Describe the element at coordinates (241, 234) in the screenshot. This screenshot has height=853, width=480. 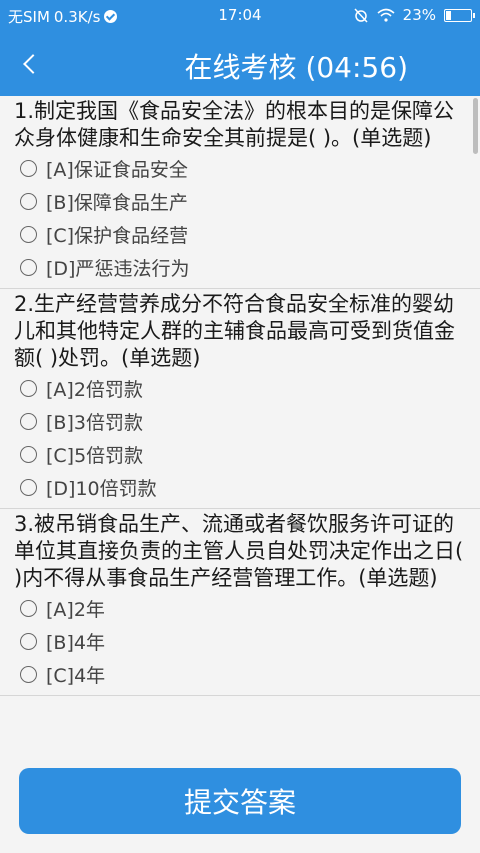
I see `option-1c: [C]保护食品经营` at that location.